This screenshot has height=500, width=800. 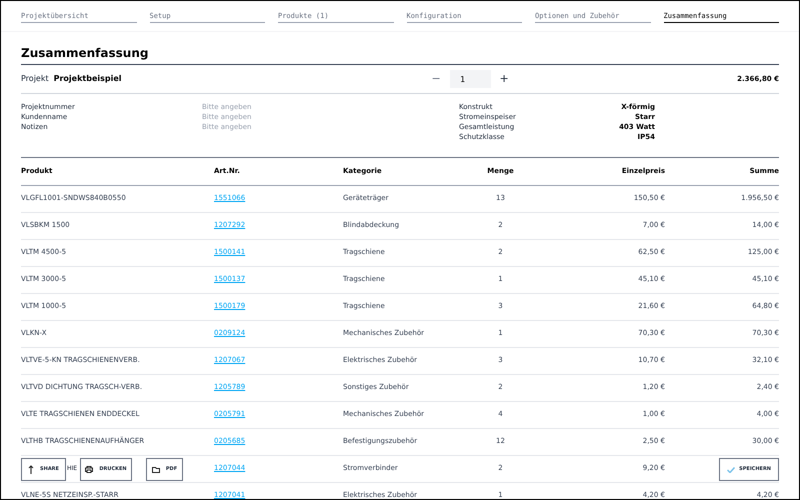 I want to click on checkmark-icon, so click(x=731, y=469).